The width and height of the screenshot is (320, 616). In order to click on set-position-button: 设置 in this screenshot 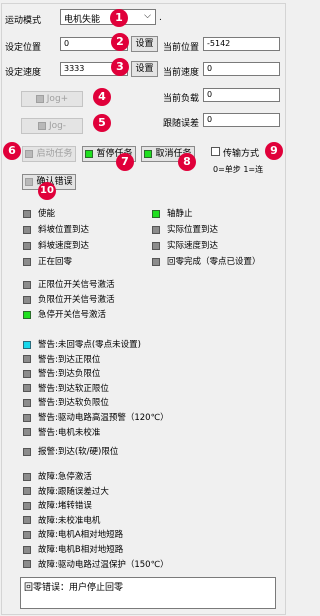, I will do `click(144, 44)`.